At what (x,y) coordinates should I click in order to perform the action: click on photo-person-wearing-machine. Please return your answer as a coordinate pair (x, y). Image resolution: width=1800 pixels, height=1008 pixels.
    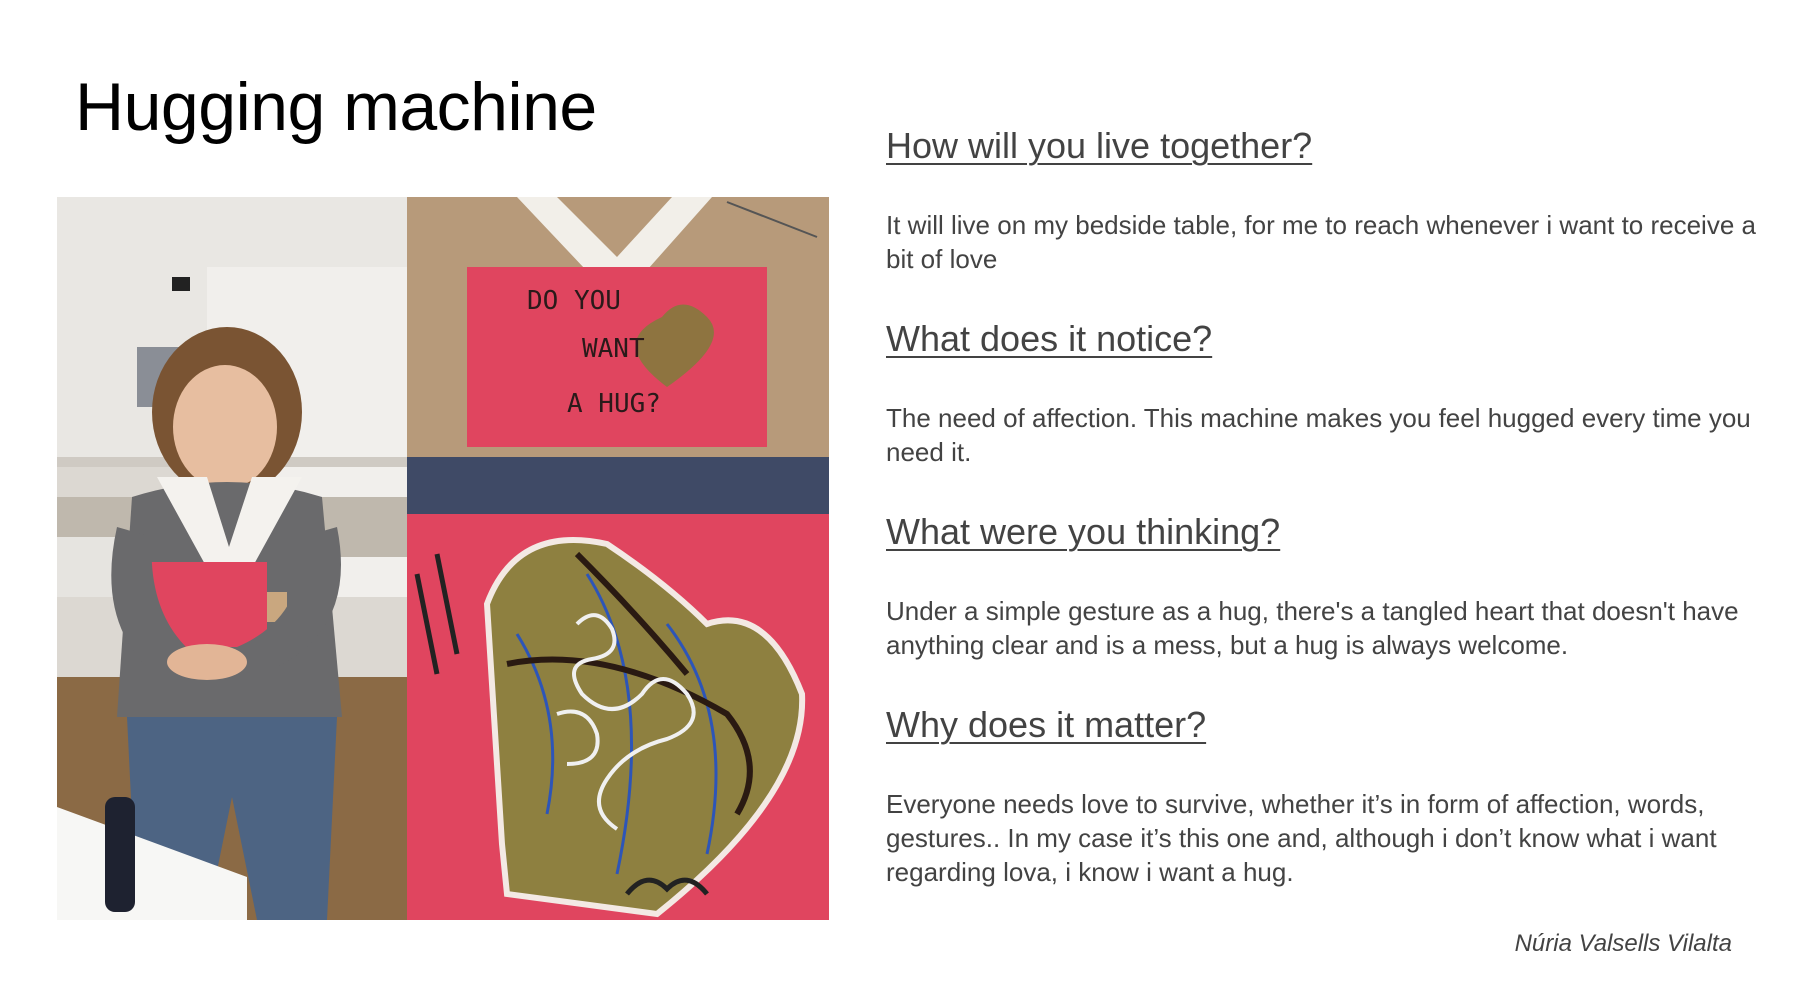
    Looking at the image, I should click on (232, 558).